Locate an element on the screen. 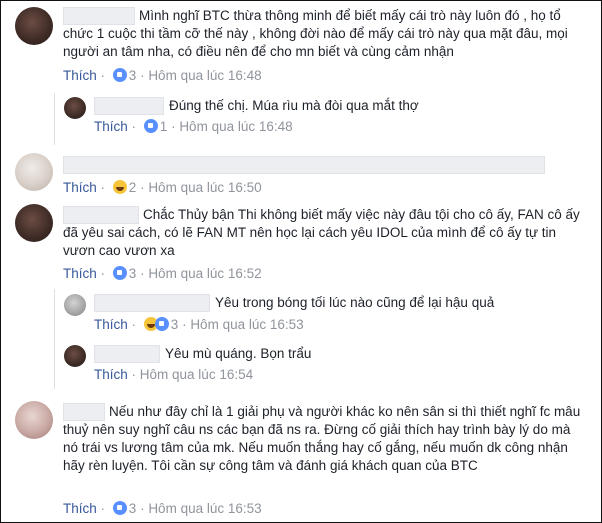 Image resolution: width=602 pixels, height=523 pixels. haha-reaction-icon is located at coordinates (119, 187).